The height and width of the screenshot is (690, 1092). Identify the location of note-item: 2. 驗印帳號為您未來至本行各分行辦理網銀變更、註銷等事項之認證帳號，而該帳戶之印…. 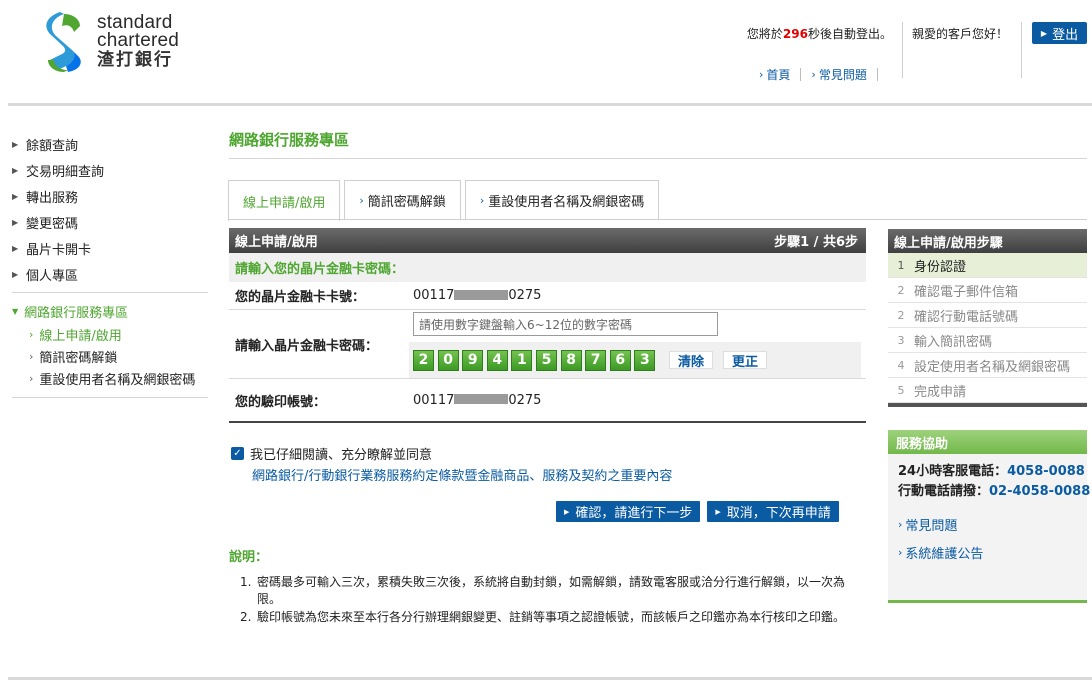
(552, 617).